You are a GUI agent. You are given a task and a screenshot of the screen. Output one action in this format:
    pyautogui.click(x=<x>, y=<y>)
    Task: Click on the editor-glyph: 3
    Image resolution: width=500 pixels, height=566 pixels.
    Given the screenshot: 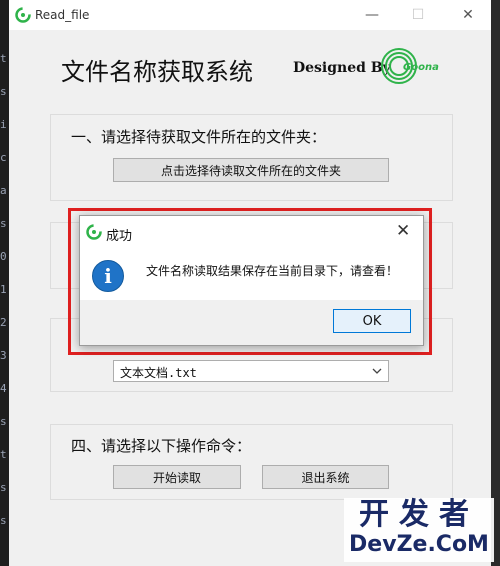 What is the action you would take?
    pyautogui.click(x=3, y=355)
    